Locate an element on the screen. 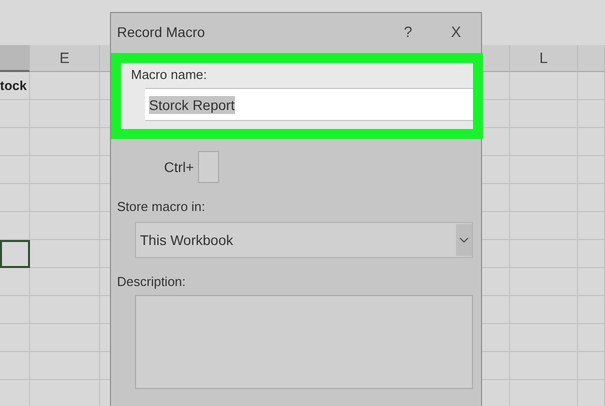  field-label: Description: is located at coordinates (152, 281).